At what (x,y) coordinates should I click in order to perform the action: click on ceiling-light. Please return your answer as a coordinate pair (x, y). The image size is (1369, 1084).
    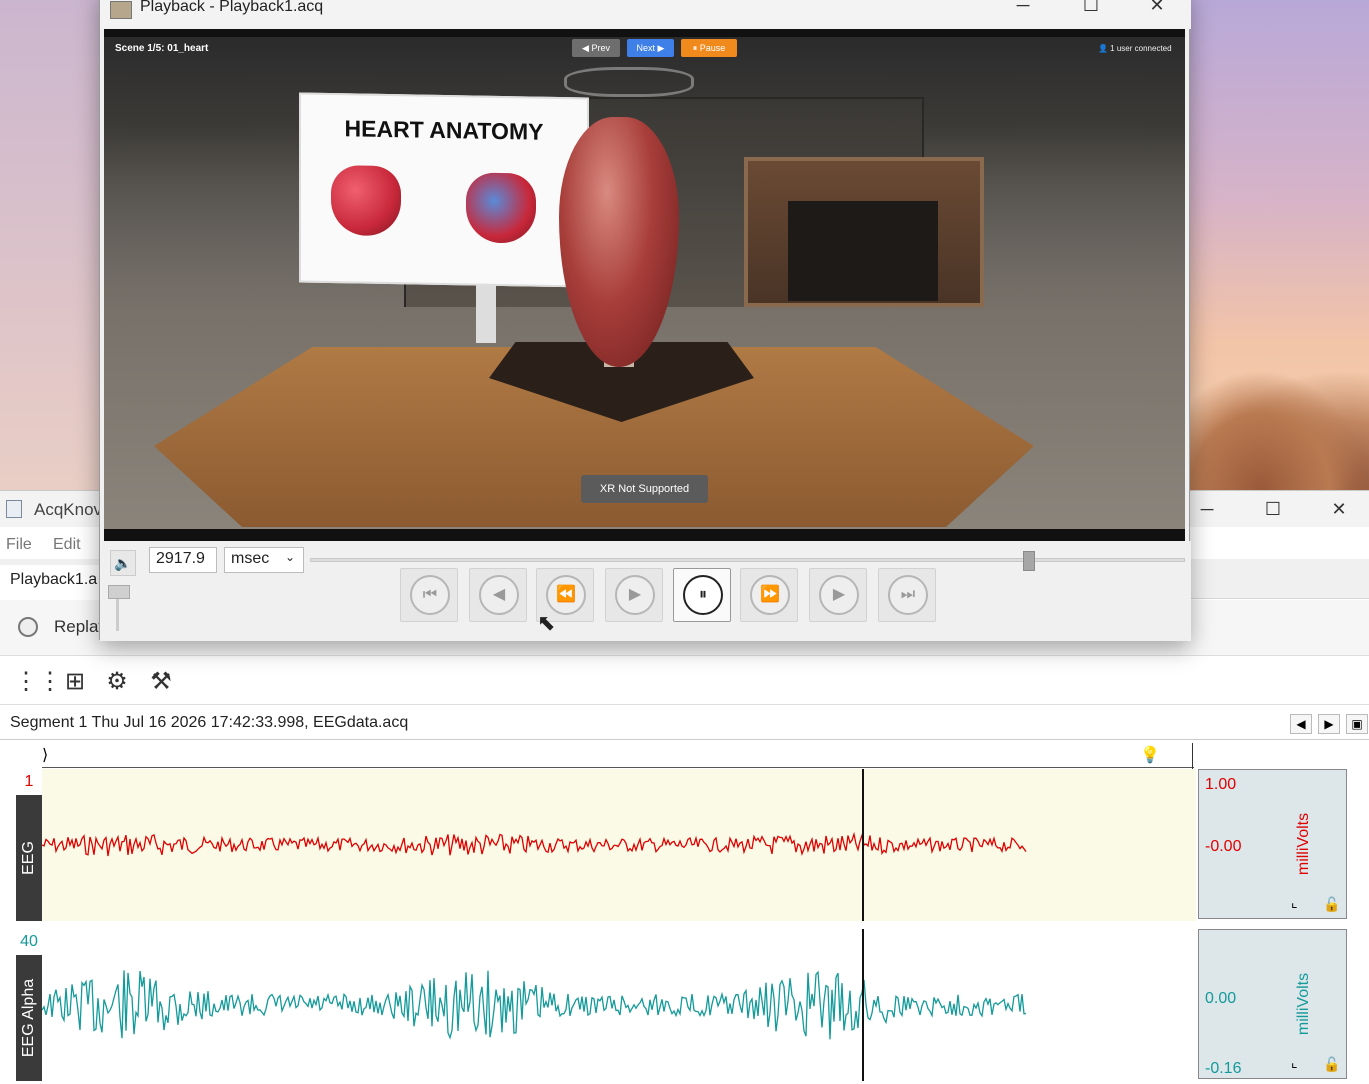
    Looking at the image, I should click on (629, 82).